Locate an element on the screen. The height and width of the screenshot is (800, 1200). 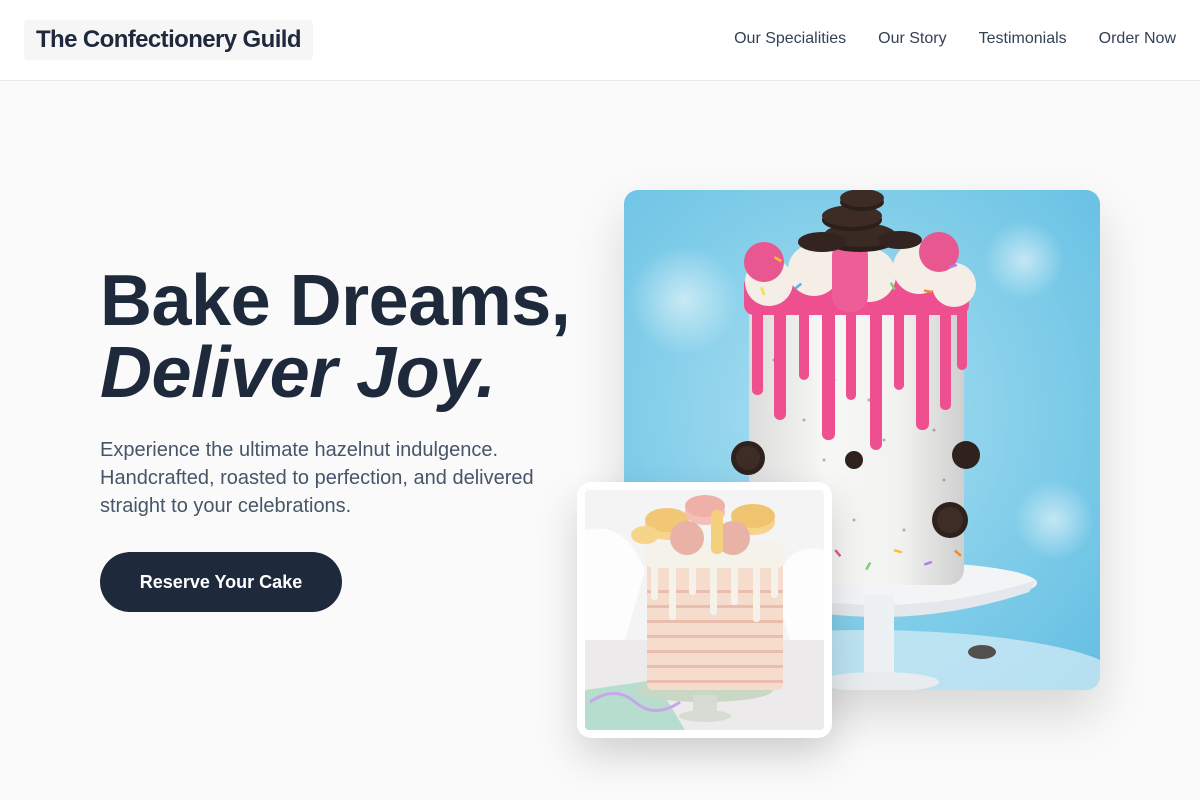
hero-title: Bake Dreams, Deliver Joy. is located at coordinates (335, 339).